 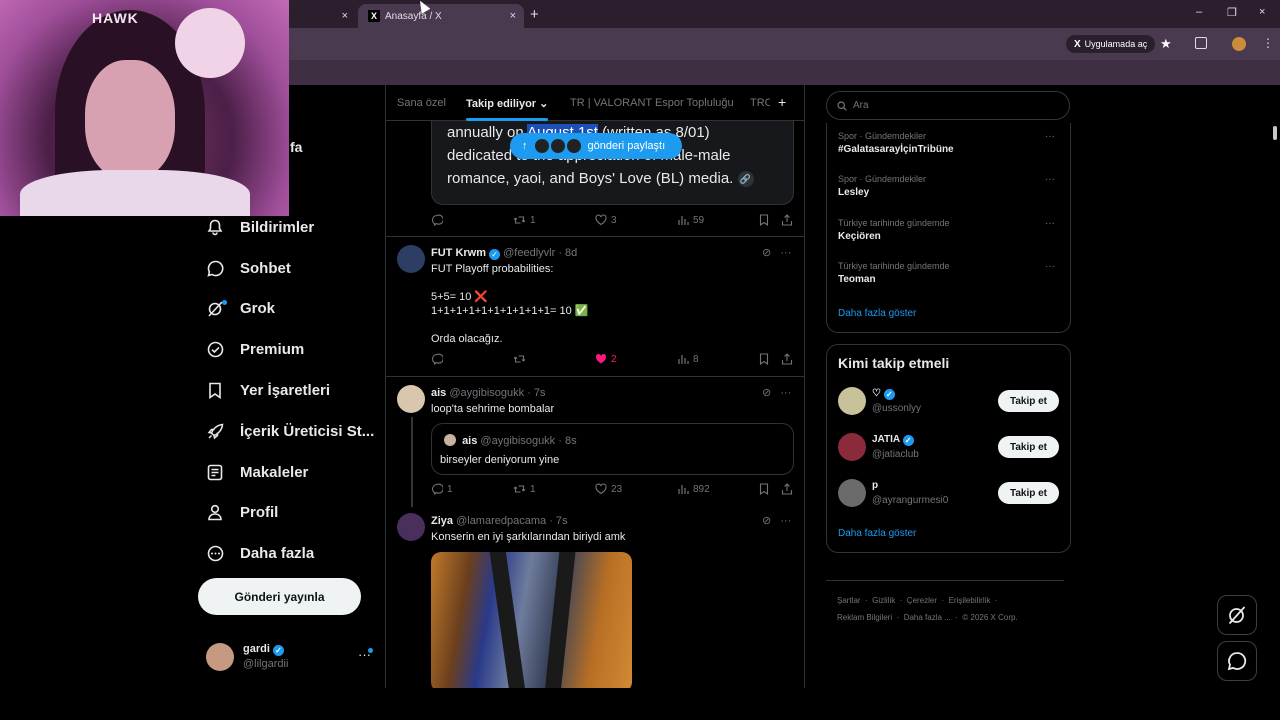 What do you see at coordinates (760, 103) in the screenshot?
I see `tab-community-truncated: TRC` at bounding box center [760, 103].